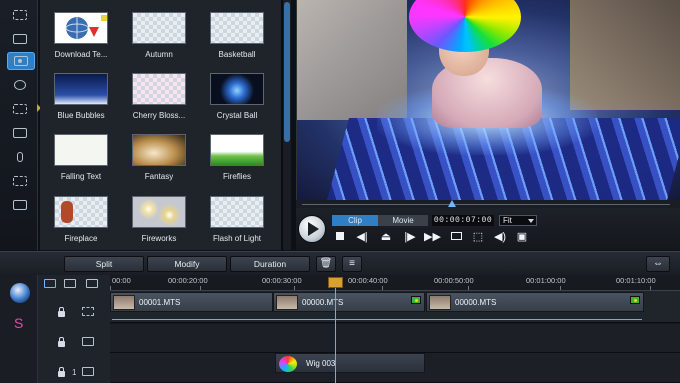 The image size is (680, 383). What do you see at coordinates (326, 264) in the screenshot?
I see `delete-button: 🗑` at bounding box center [326, 264].